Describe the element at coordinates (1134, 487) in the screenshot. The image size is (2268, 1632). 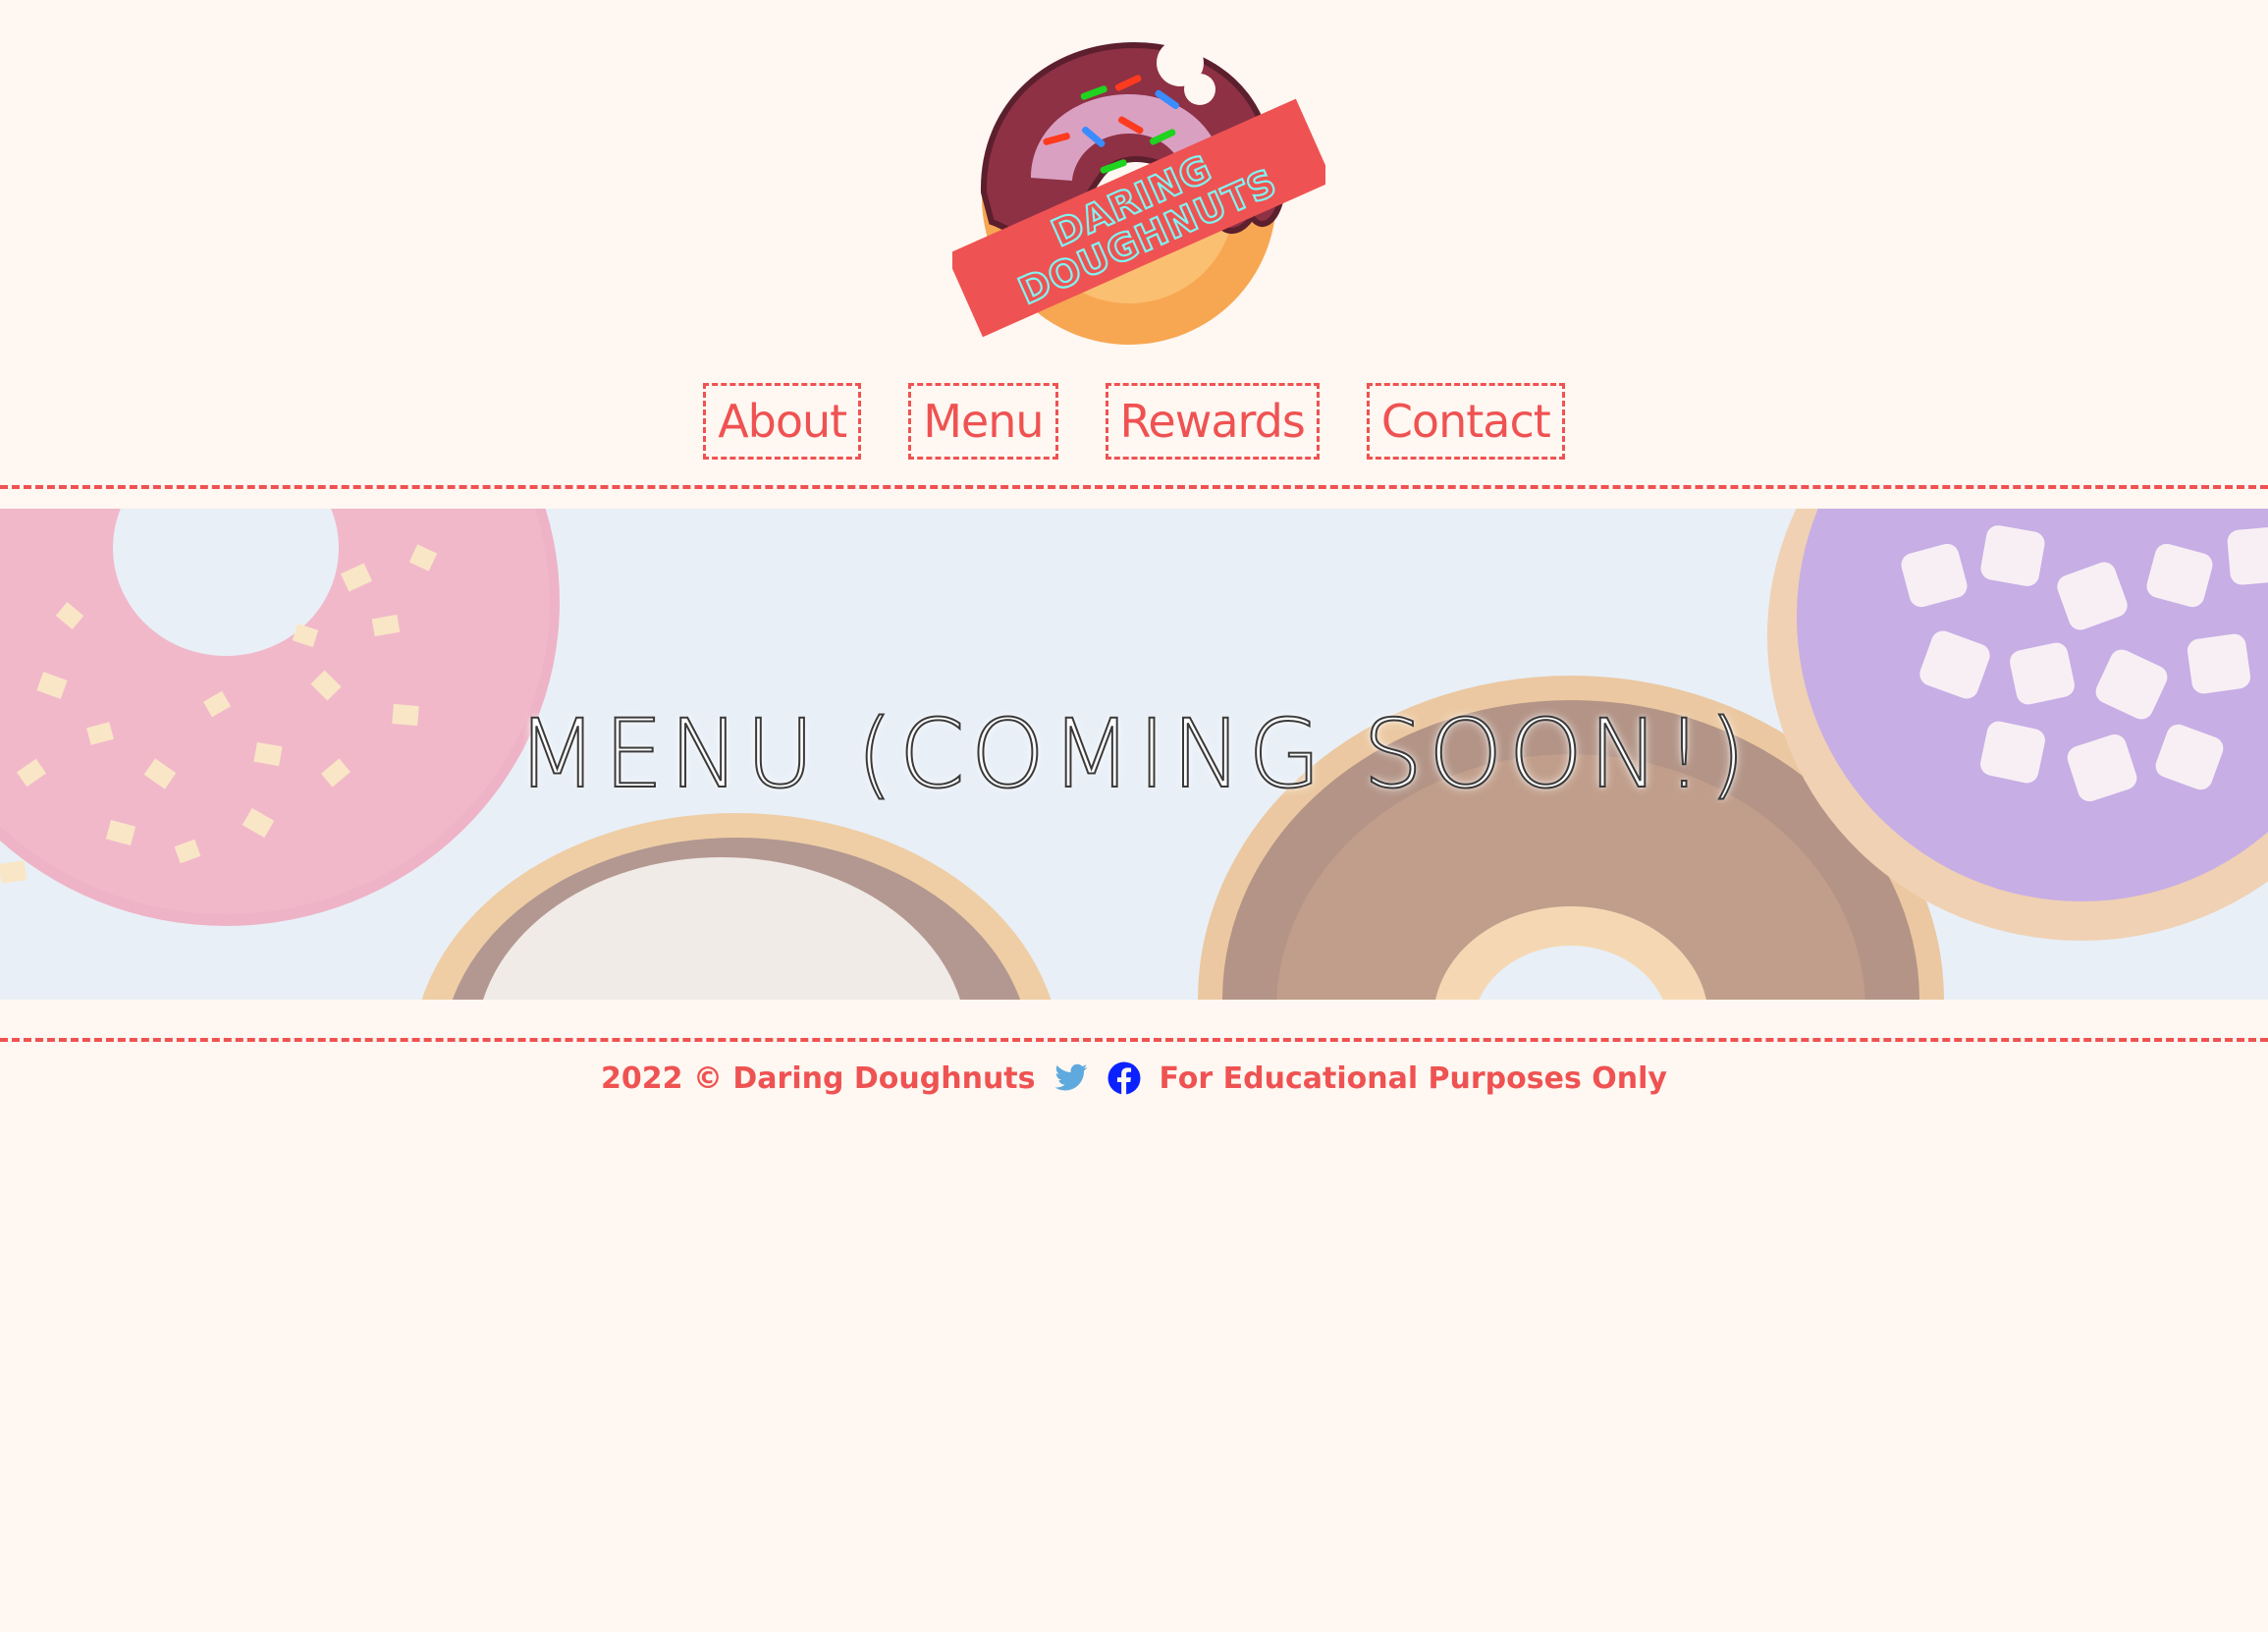
I see `header-divider` at that location.